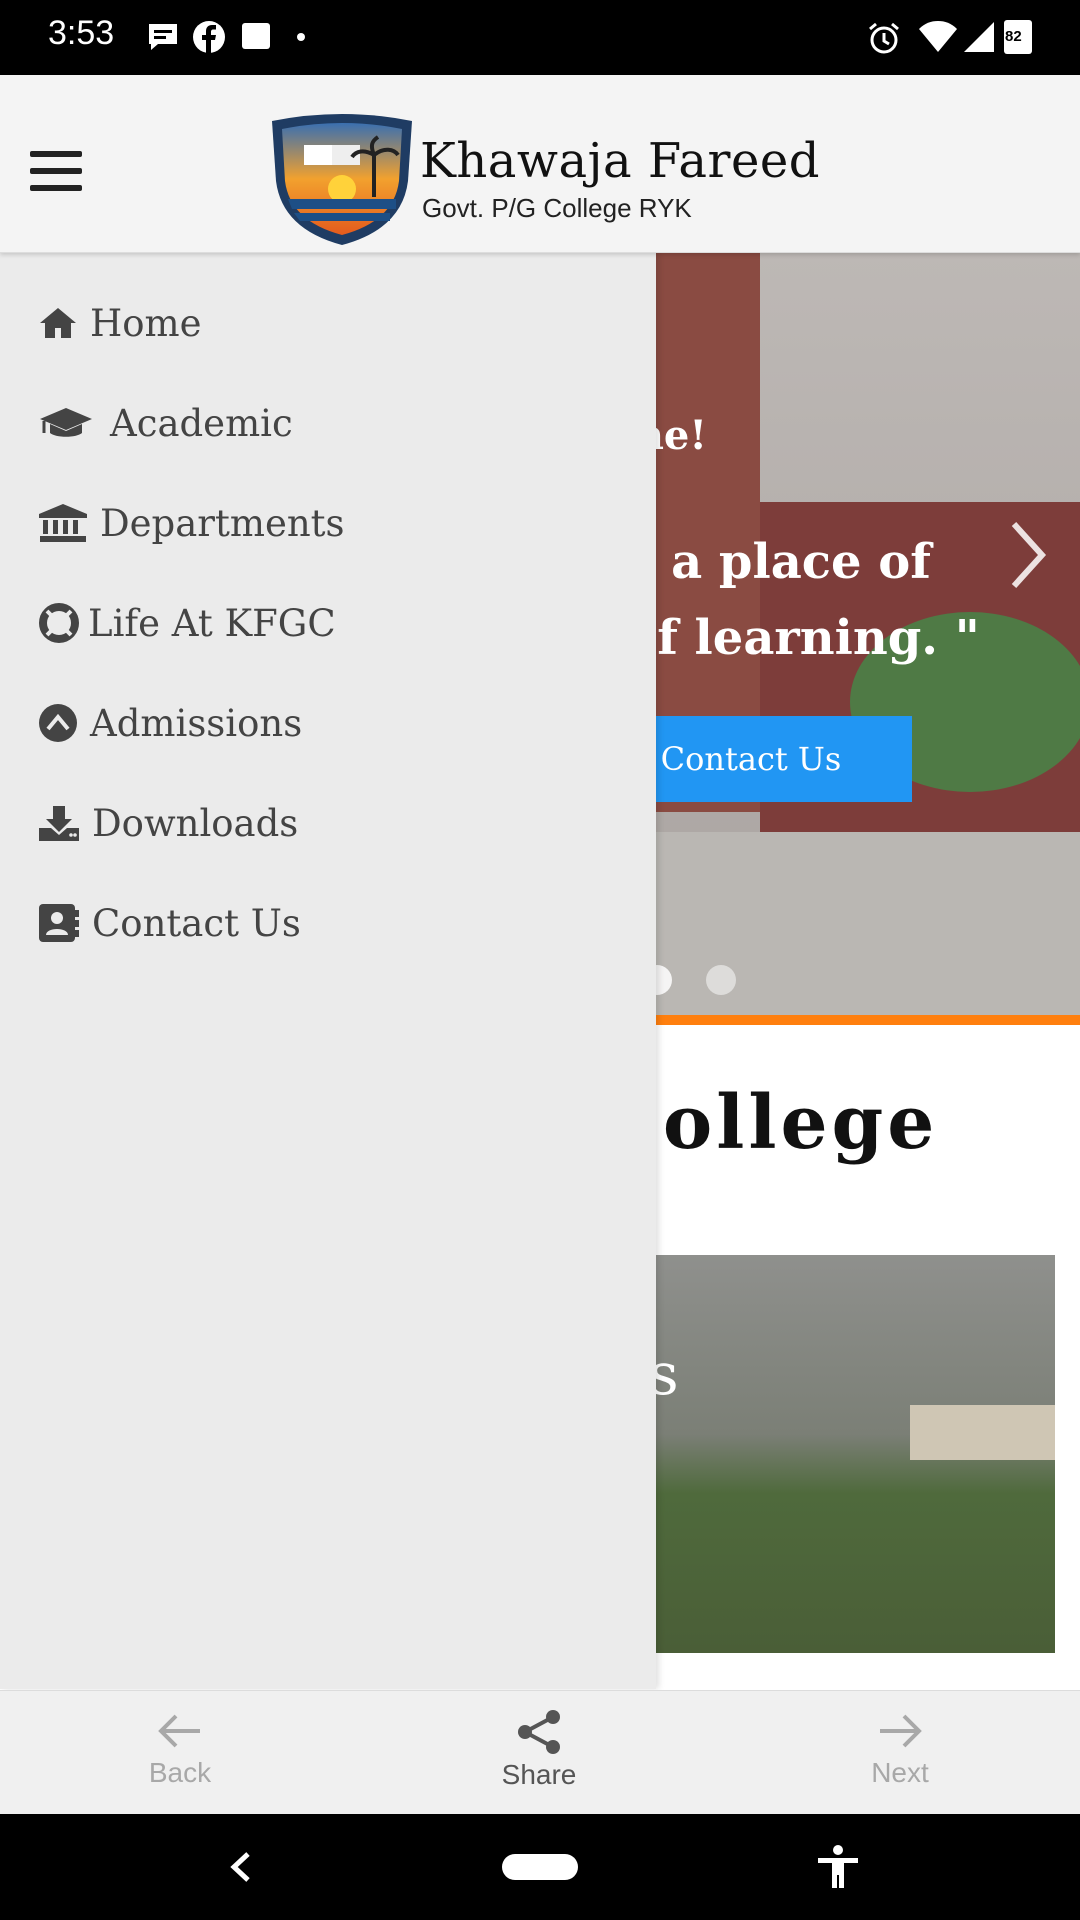 The width and height of the screenshot is (1080, 1920). What do you see at coordinates (301, 37) in the screenshot?
I see `more-notifications-icon` at bounding box center [301, 37].